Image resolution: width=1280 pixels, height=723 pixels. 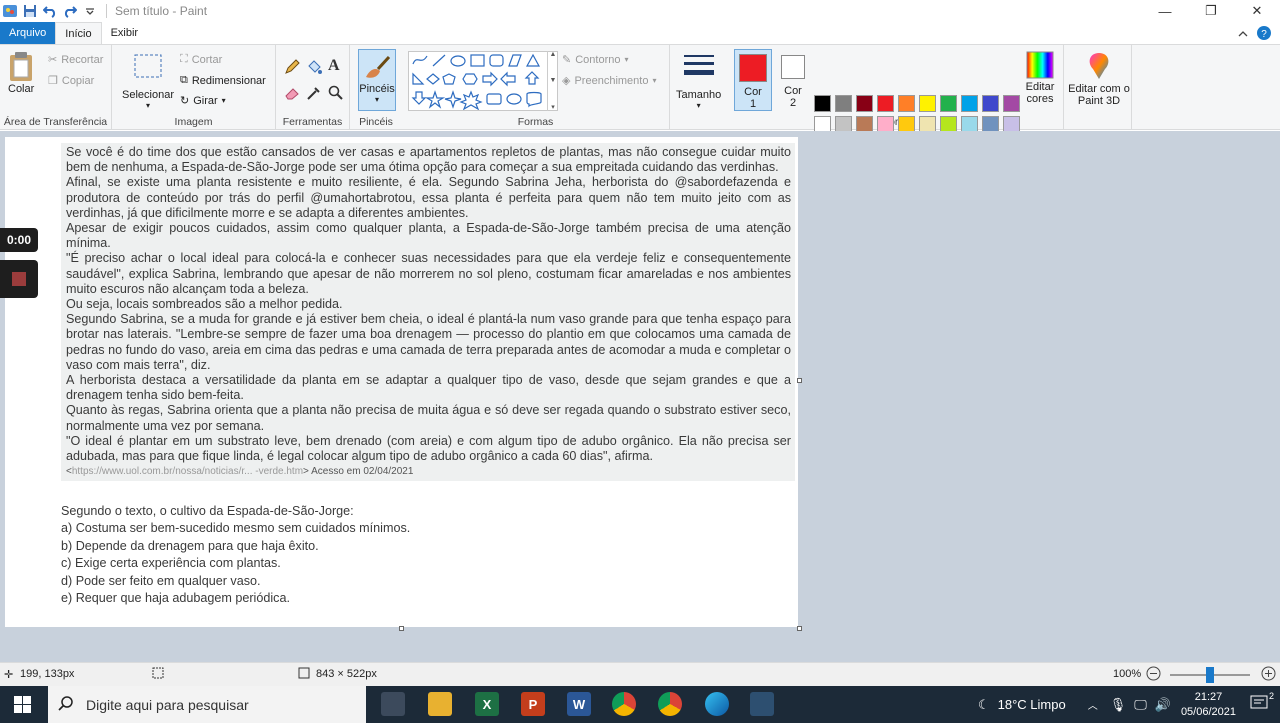 I want to click on rotate-dropdown-icon: ▾, so click(x=223, y=100).